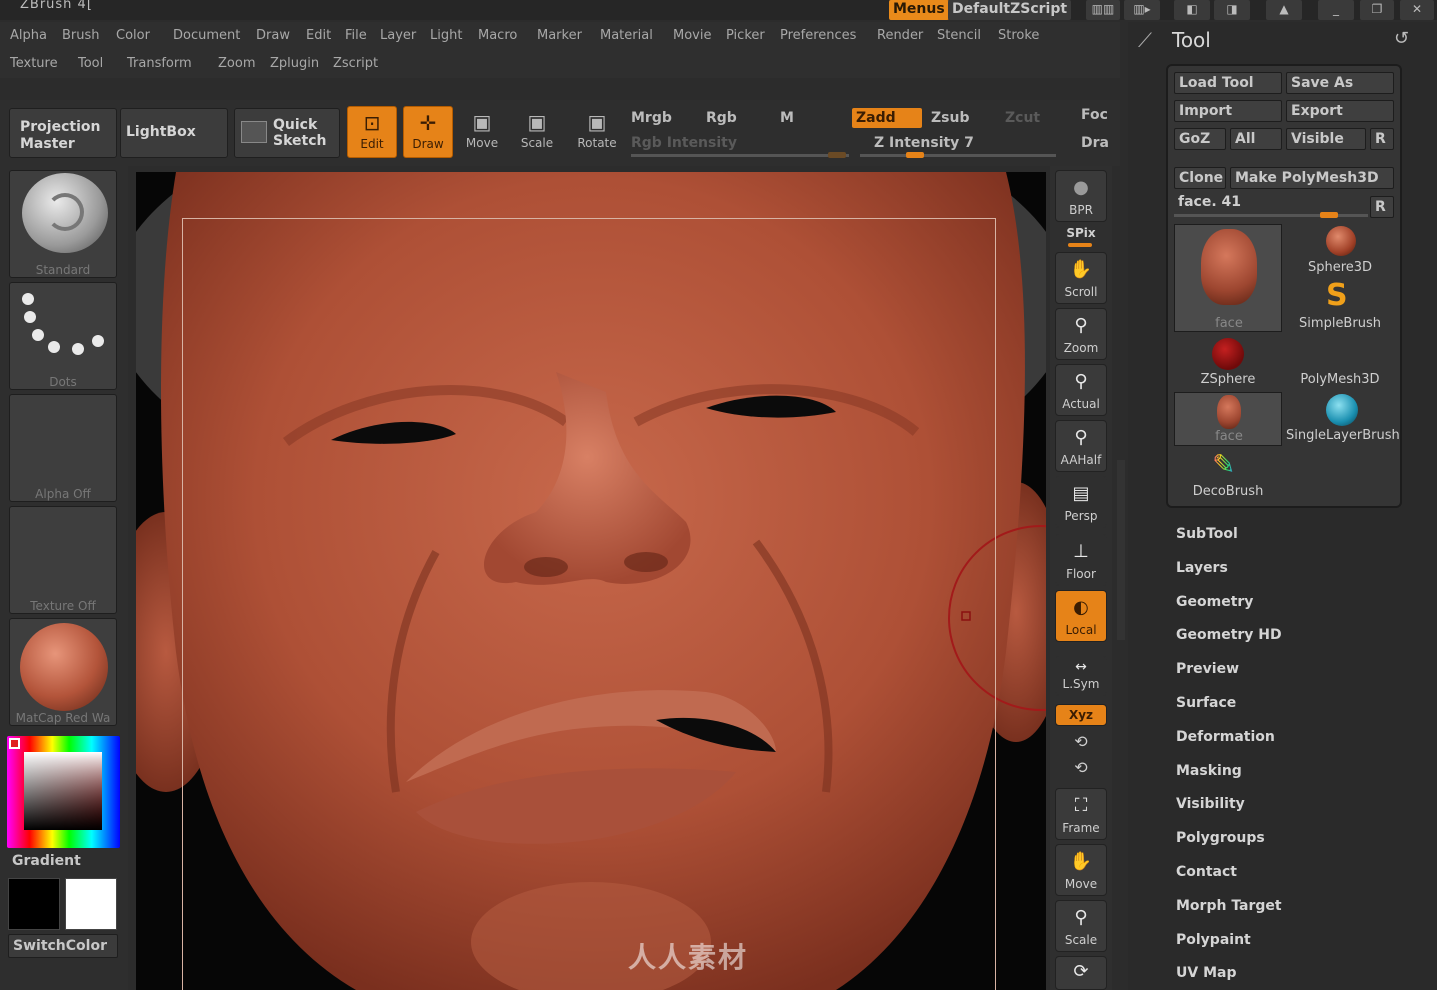 Image resolution: width=1437 pixels, height=990 pixels. I want to click on clone-button: Clone, so click(1200, 178).